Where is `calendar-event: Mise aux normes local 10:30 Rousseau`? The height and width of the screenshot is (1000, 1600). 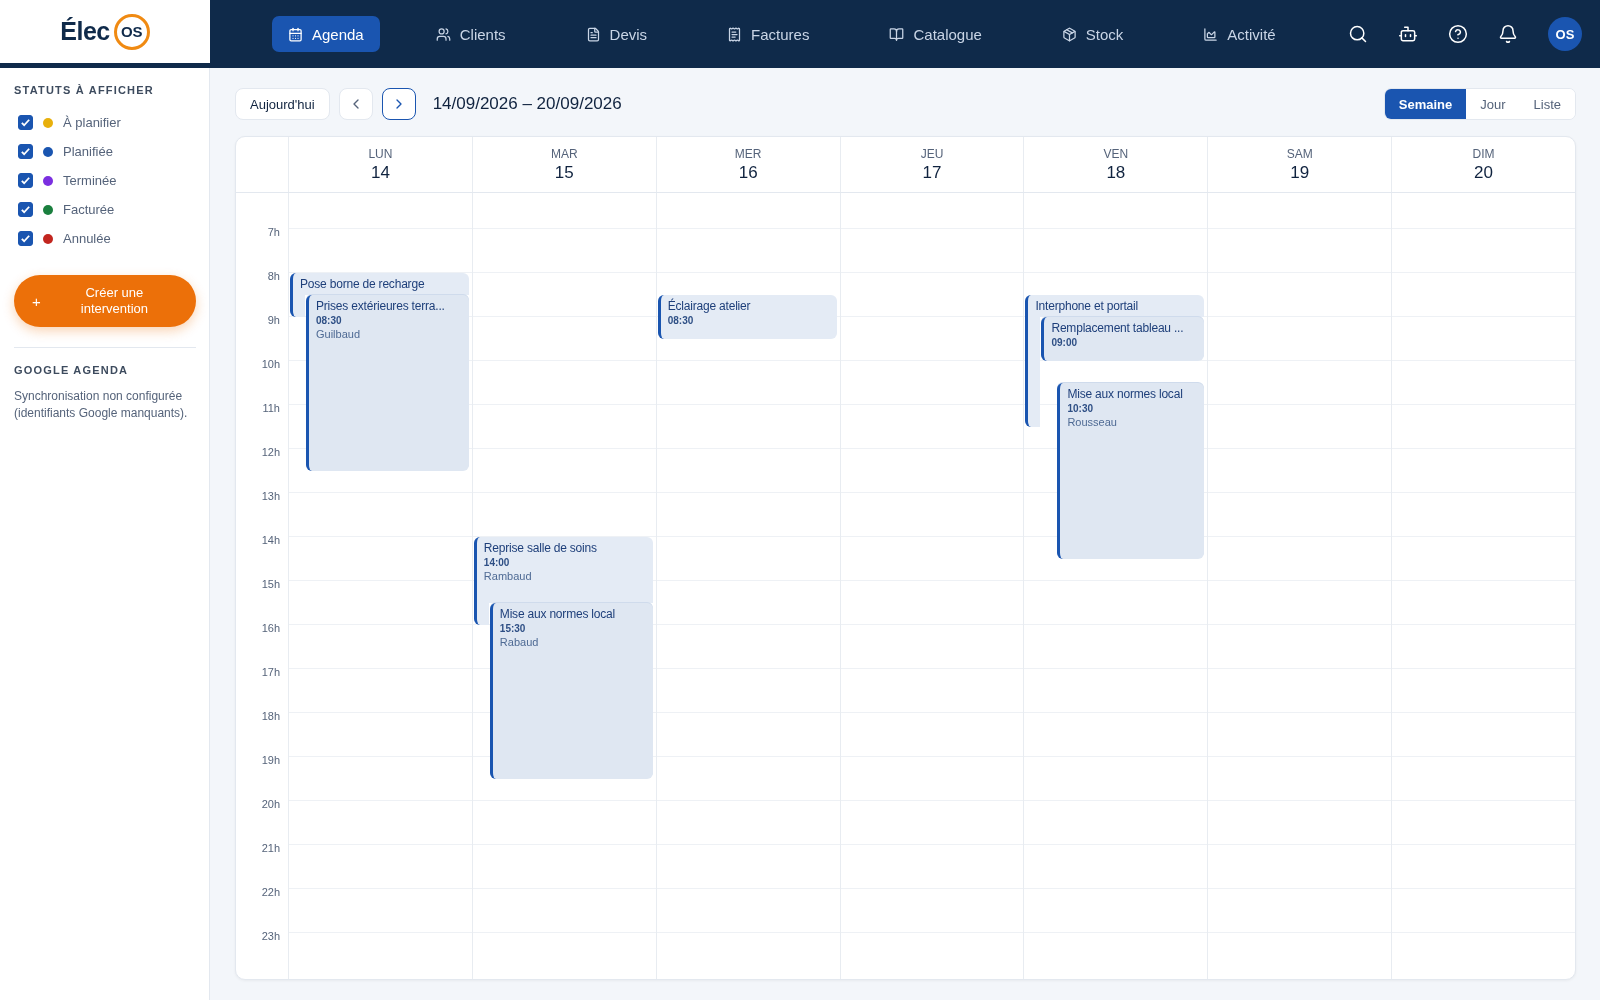 calendar-event: Mise aux normes local 10:30 Rousseau is located at coordinates (1131, 471).